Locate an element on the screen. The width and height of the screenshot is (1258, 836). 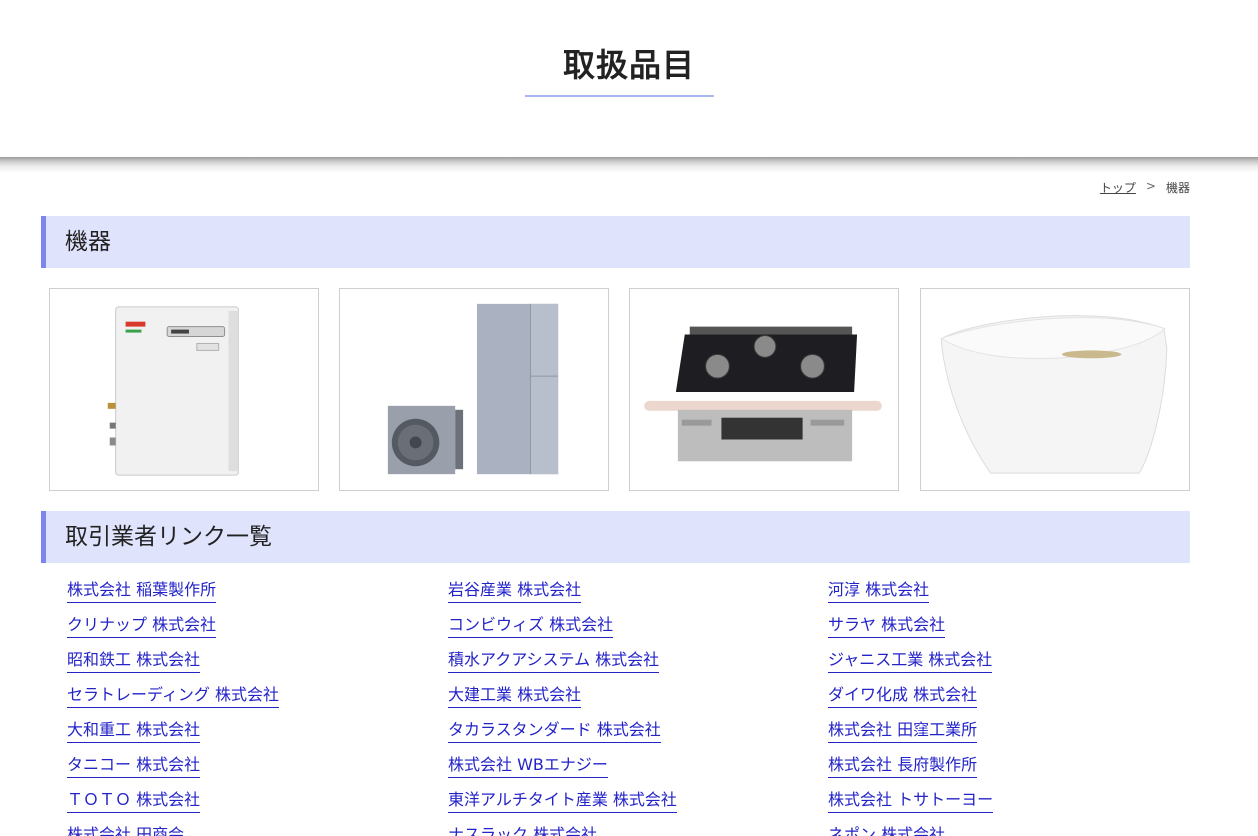
product-card-water-heater is located at coordinates (184, 389).